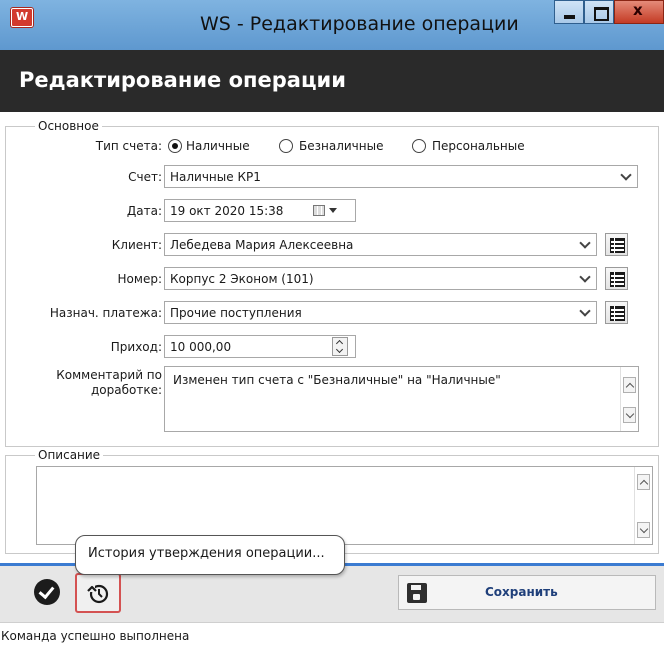 The height and width of the screenshot is (650, 664). Describe the element at coordinates (105, 313) in the screenshot. I see `purpose-label: Назнач. платежа:` at that location.